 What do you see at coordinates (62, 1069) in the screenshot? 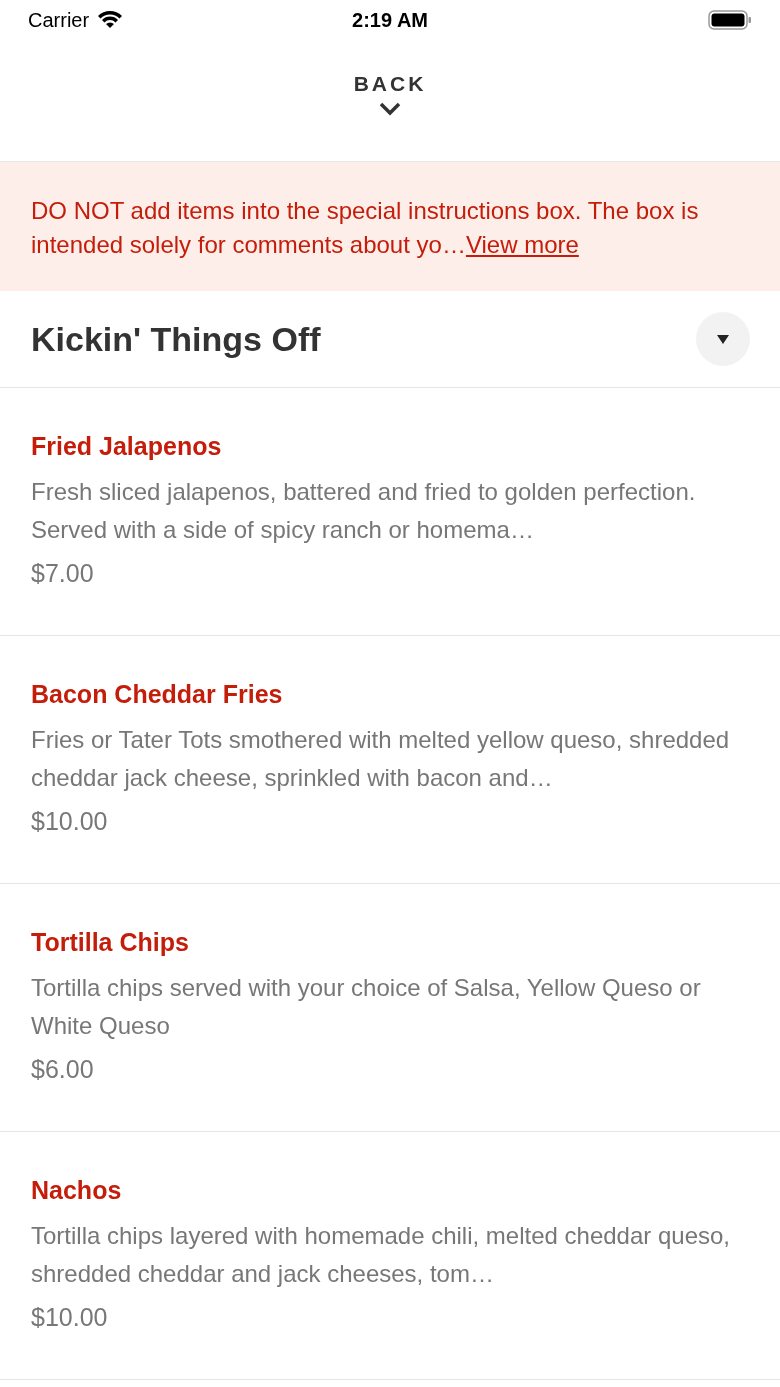
I see `item-price: $6.00` at bounding box center [62, 1069].